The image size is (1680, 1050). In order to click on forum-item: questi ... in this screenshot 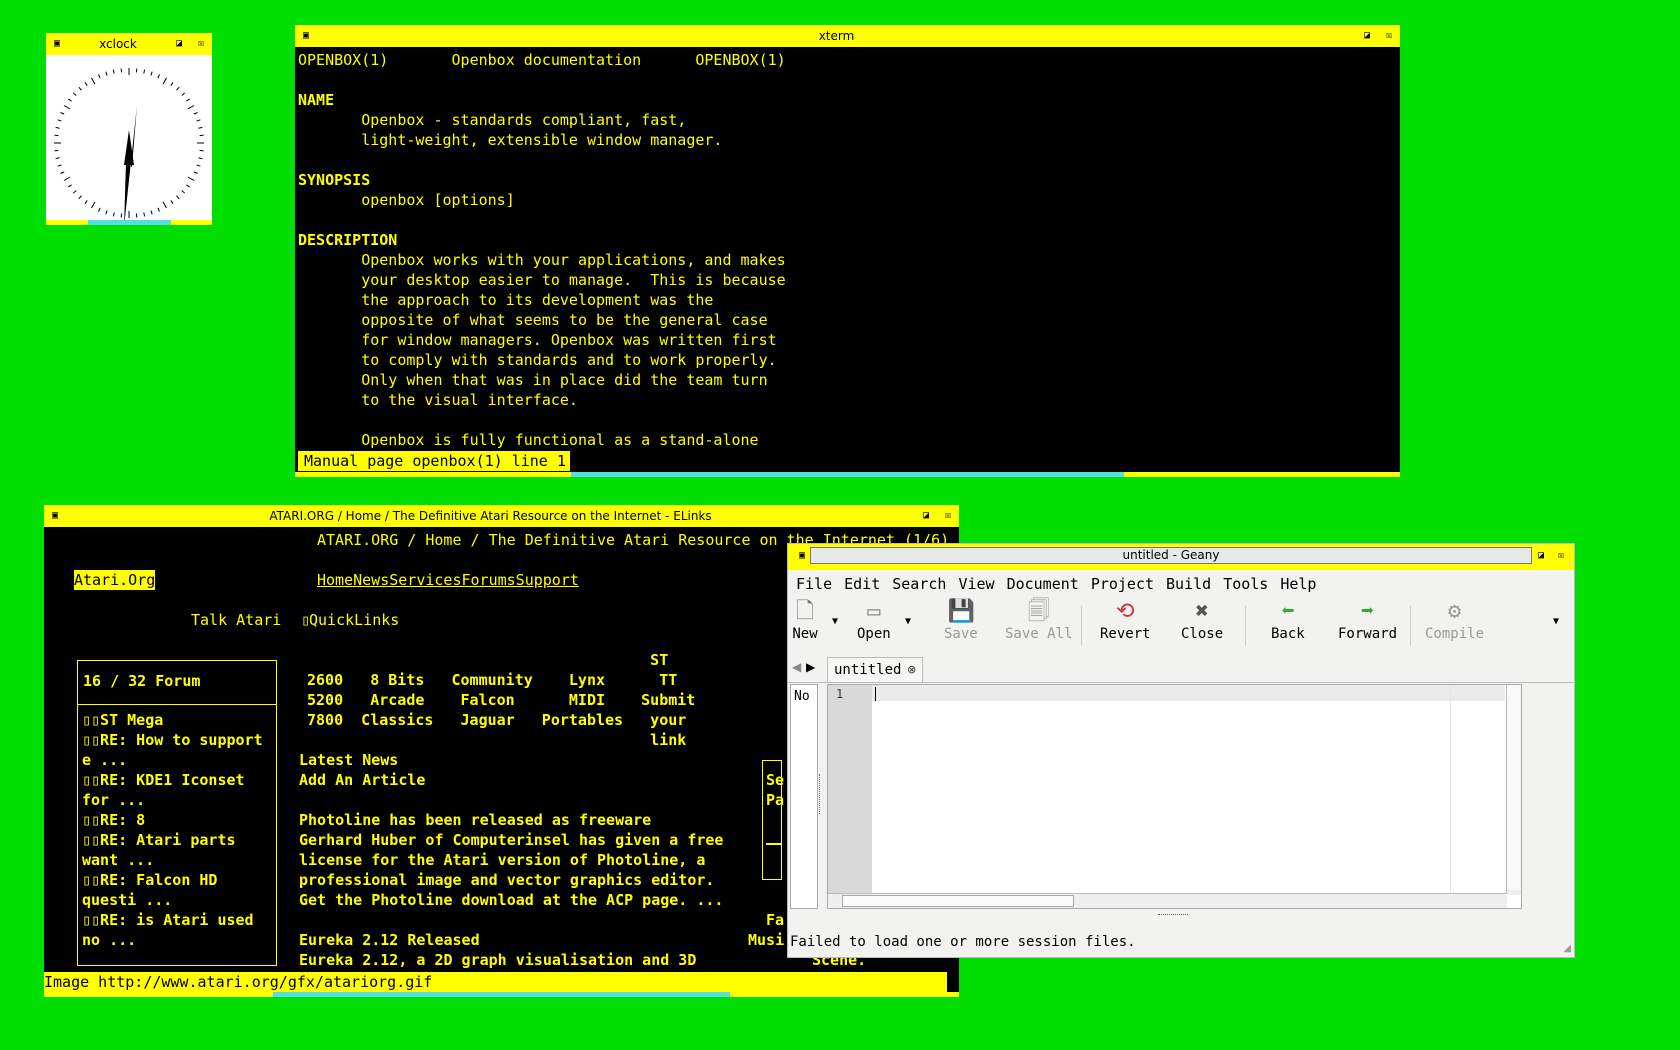, I will do `click(172, 900)`.